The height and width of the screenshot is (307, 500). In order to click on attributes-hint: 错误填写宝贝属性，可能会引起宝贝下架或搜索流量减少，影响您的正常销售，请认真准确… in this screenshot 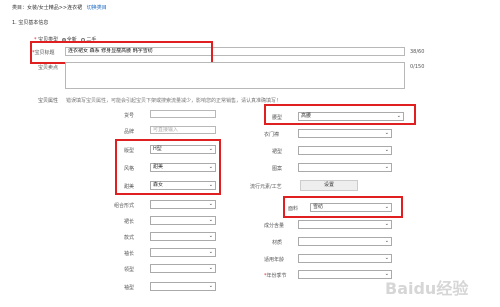, I will do `click(174, 101)`.